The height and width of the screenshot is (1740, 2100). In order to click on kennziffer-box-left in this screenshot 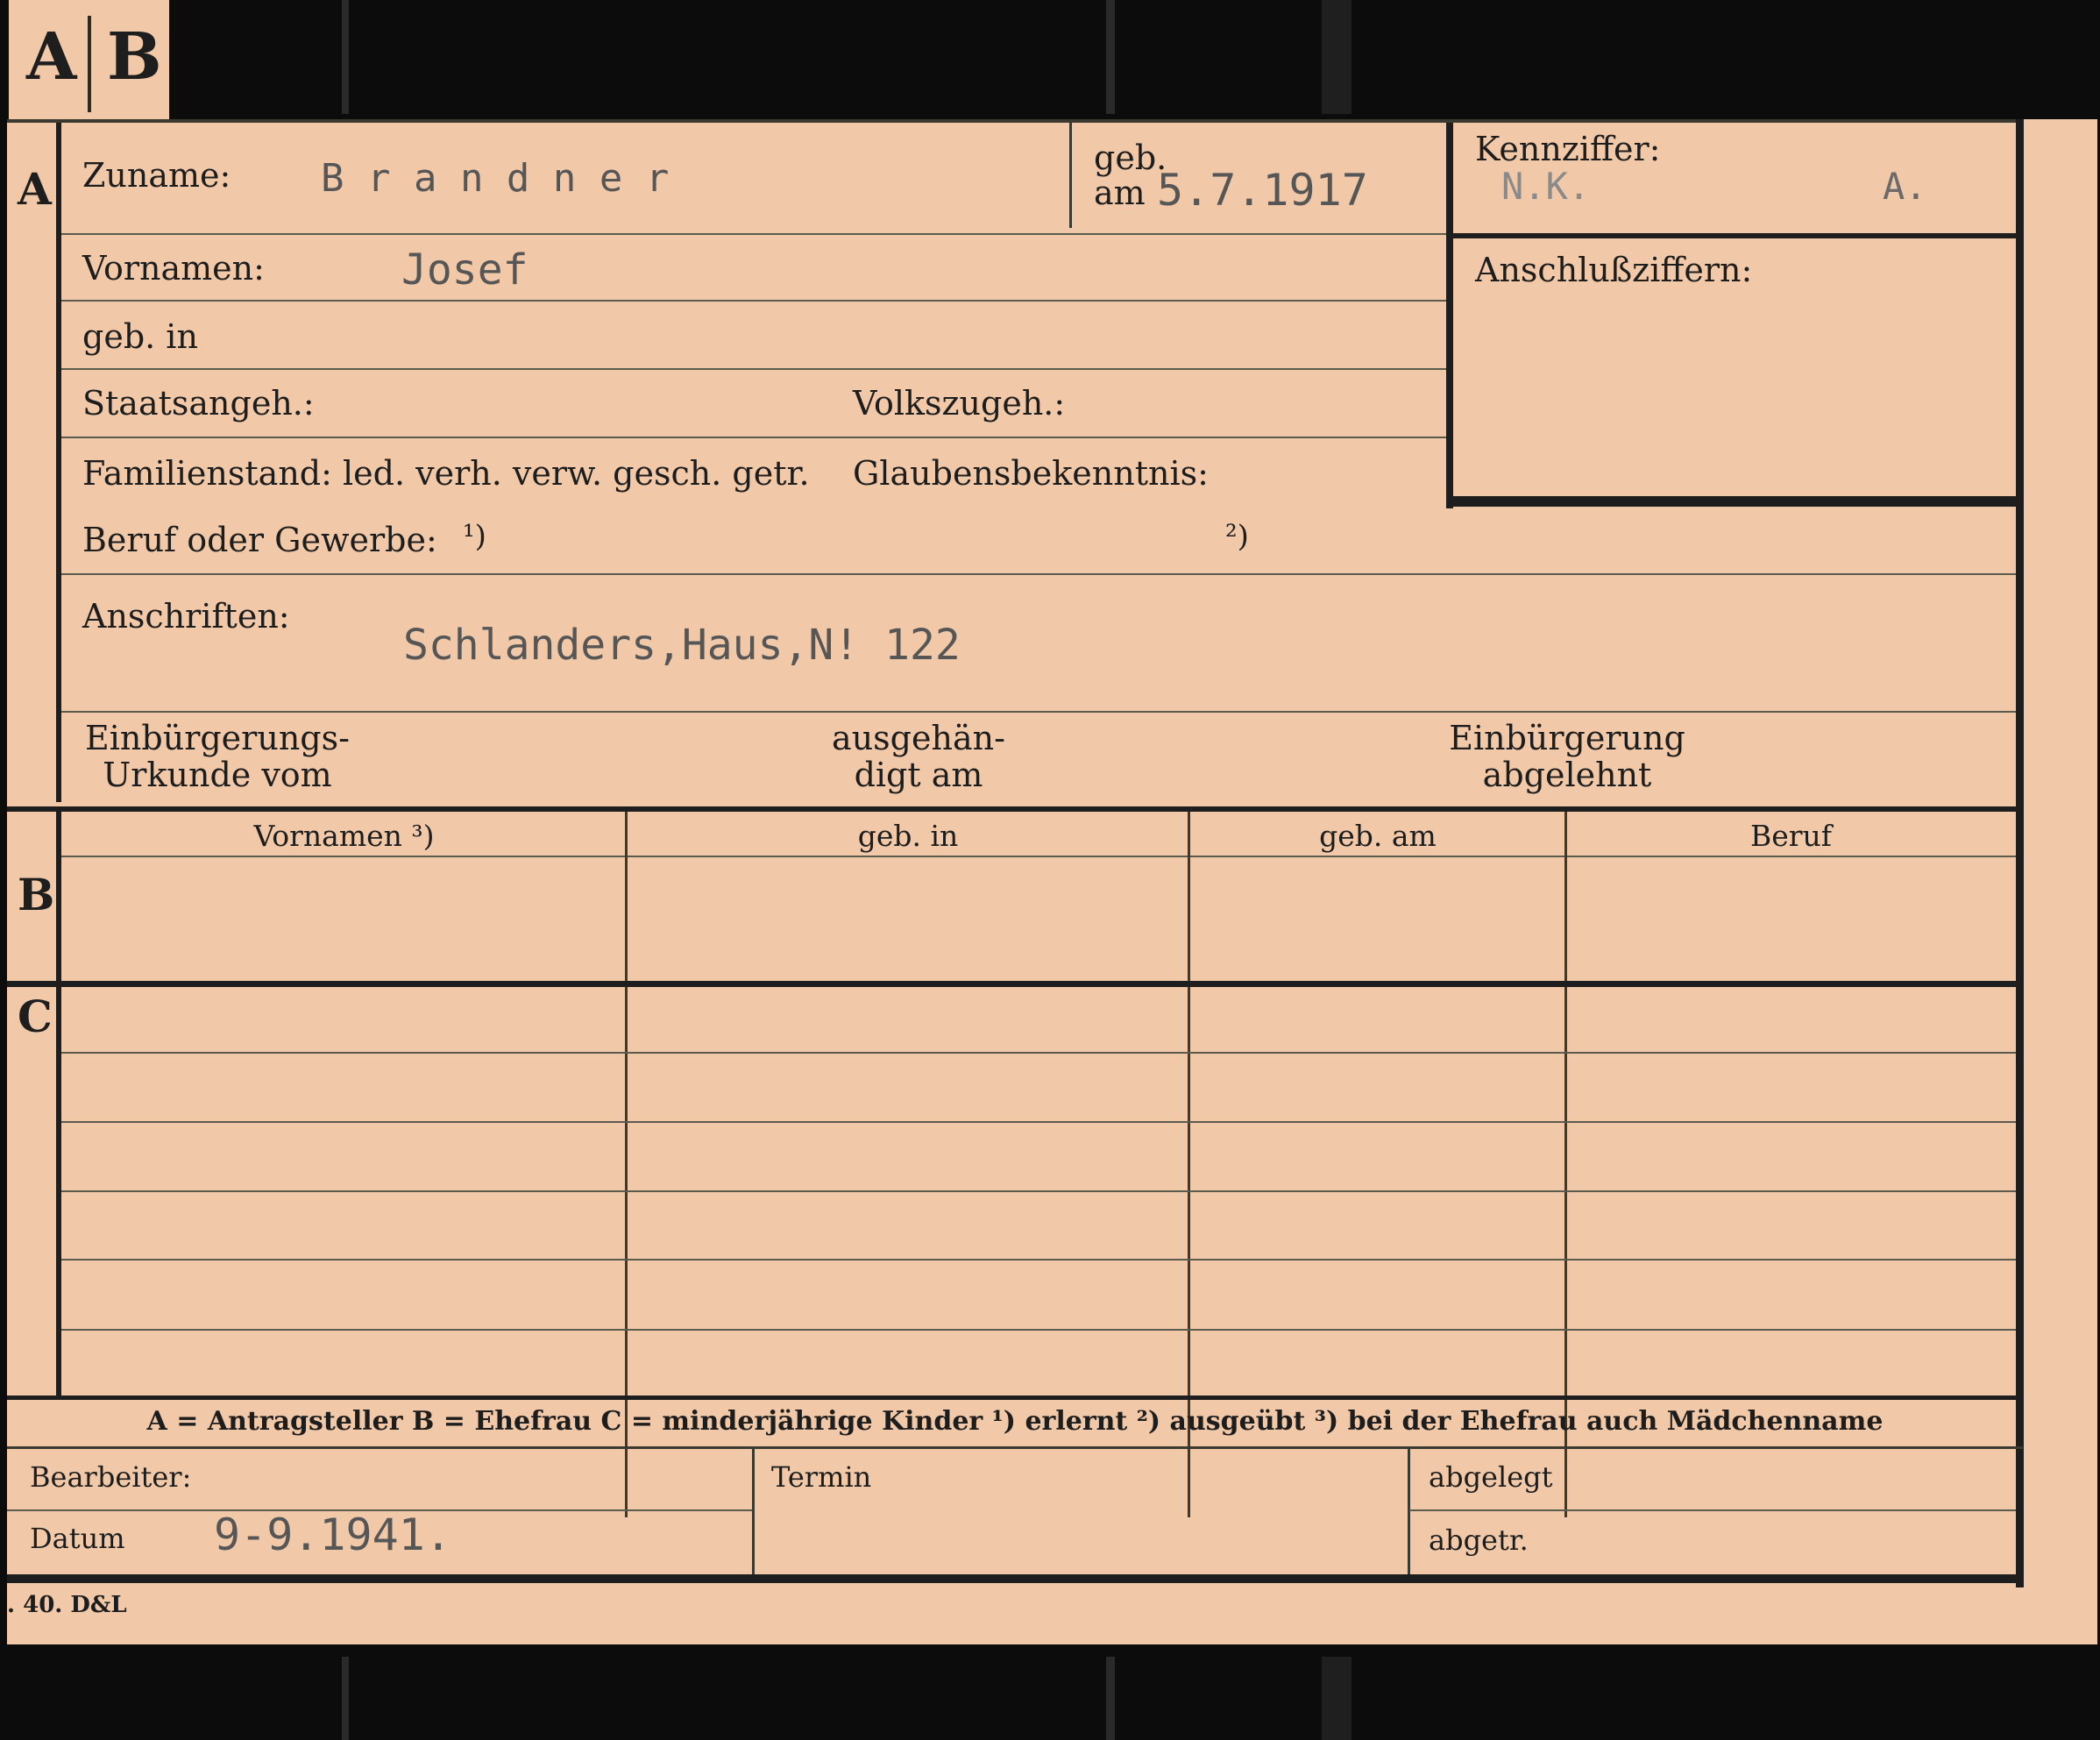, I will do `click(1450, 315)`.